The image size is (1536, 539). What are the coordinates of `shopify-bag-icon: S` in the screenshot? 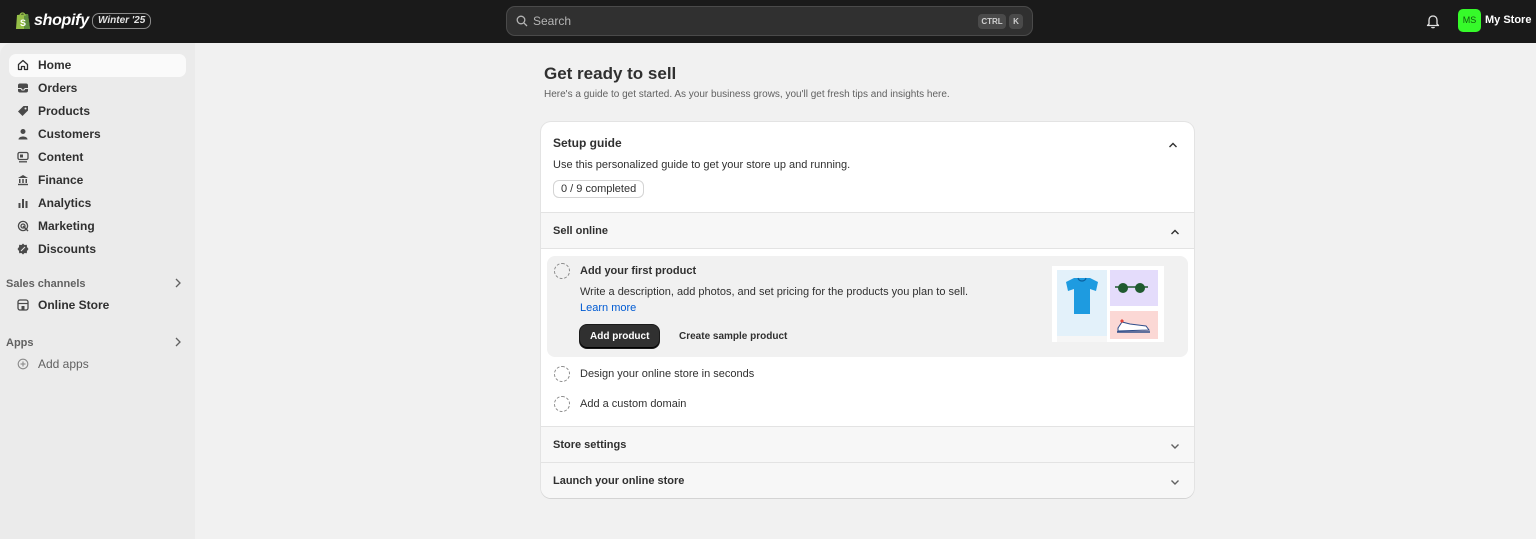 It's located at (23, 20).